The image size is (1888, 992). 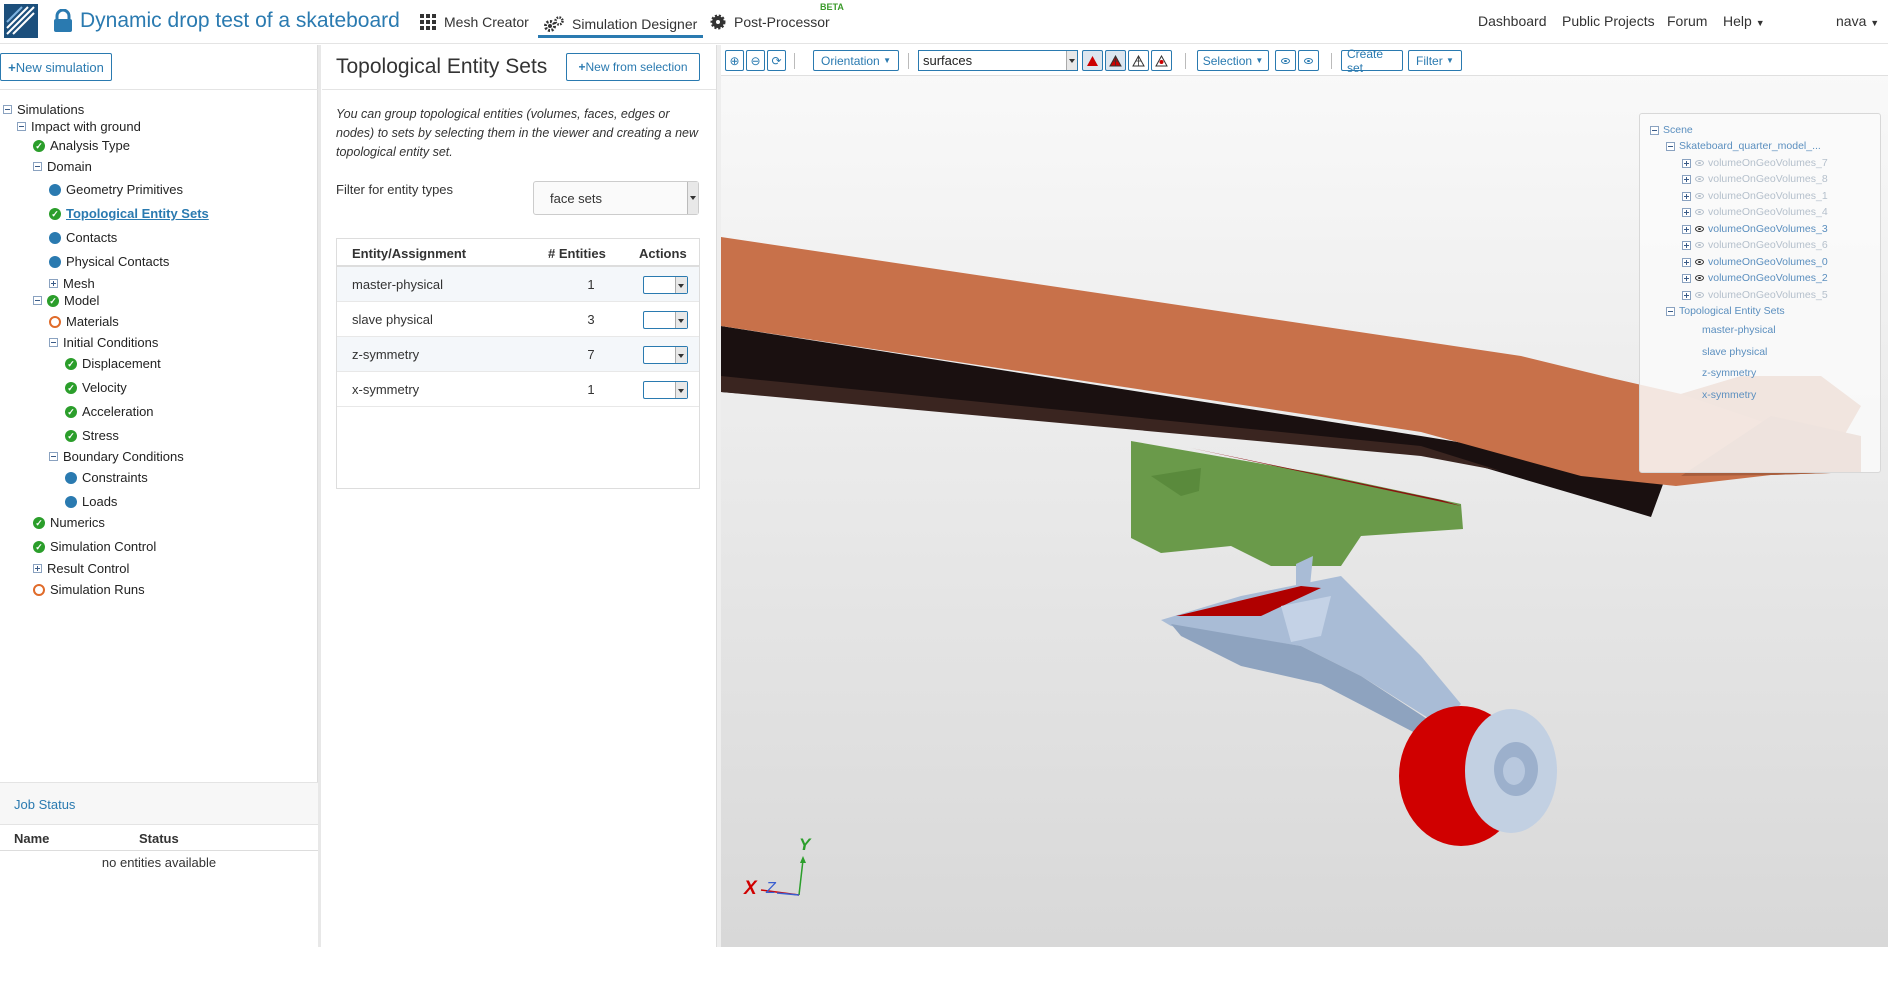 I want to click on volume-node: volumeOnGeoVolumes_8, so click(x=1755, y=179).